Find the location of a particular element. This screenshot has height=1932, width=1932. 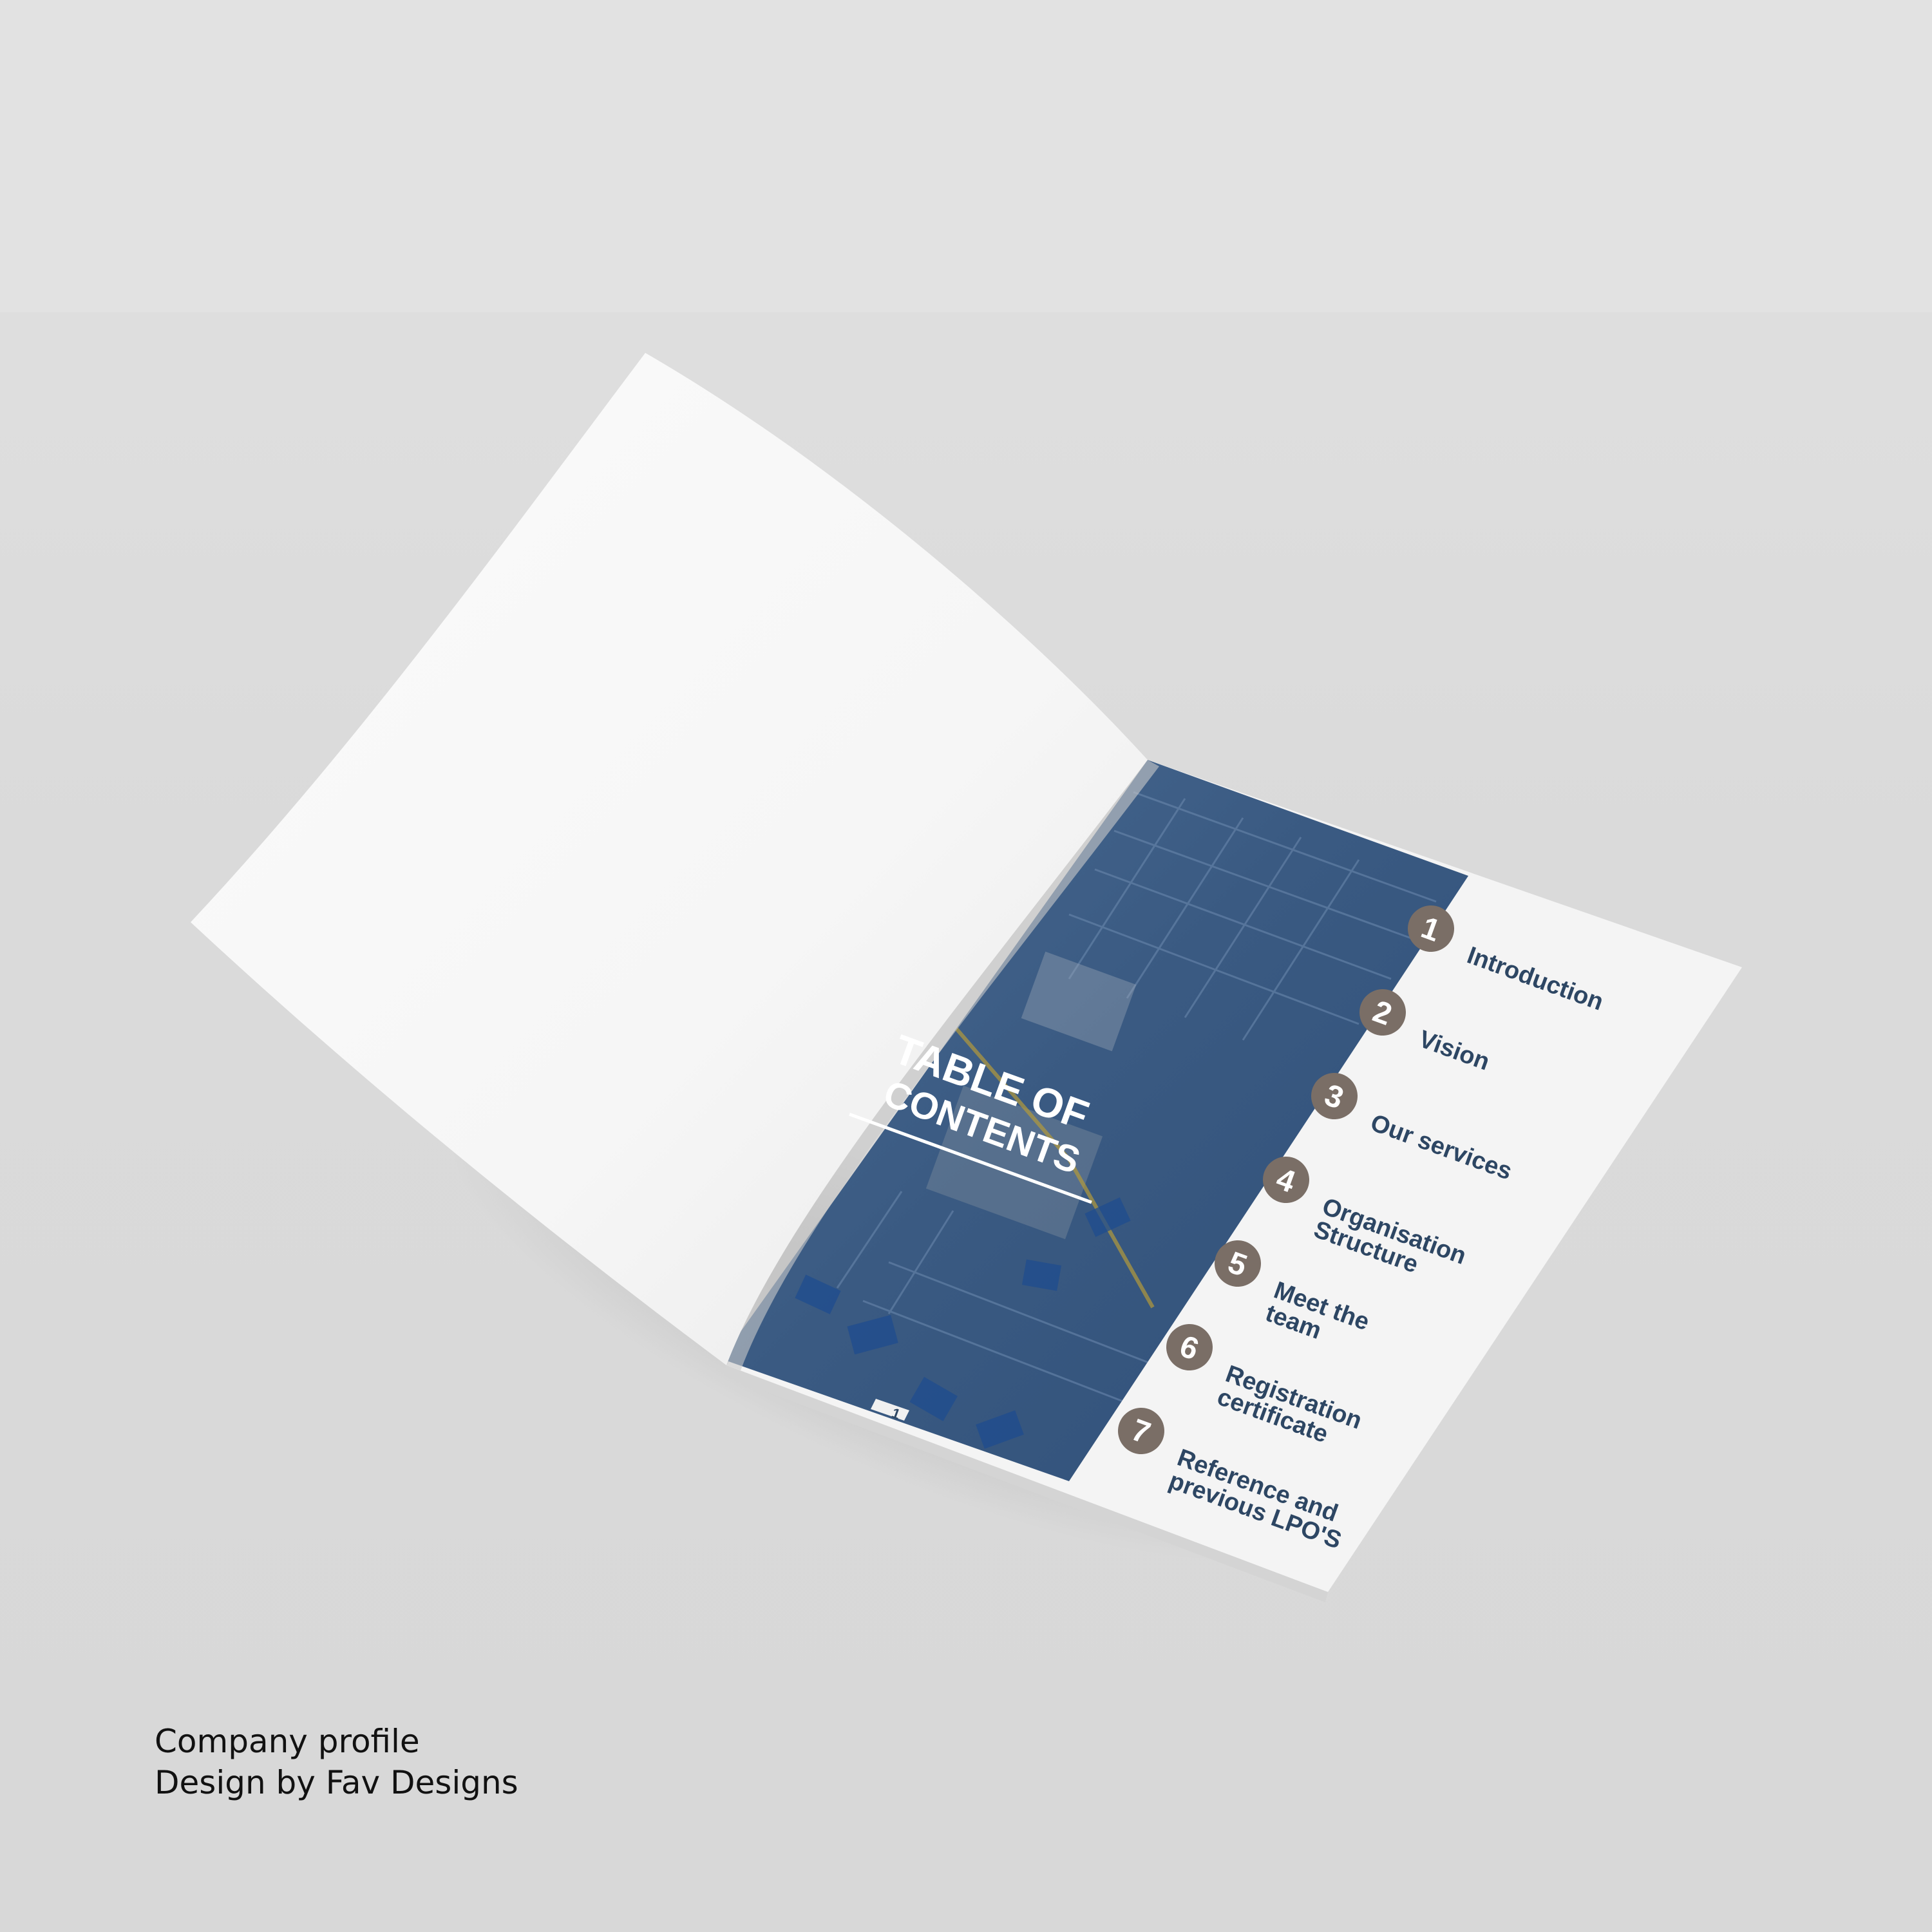

caption-line2: Design by Fav Designs is located at coordinates (336, 1783).